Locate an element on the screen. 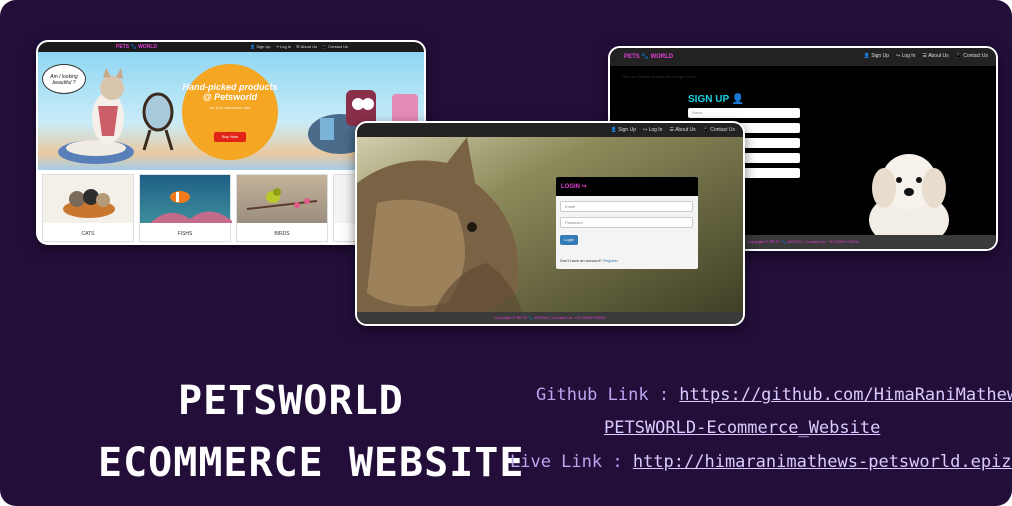 Image resolution: width=1012 pixels, height=506 pixels. github-link-line2: PETSWORLD-Ecommerce_Website is located at coordinates (742, 428).